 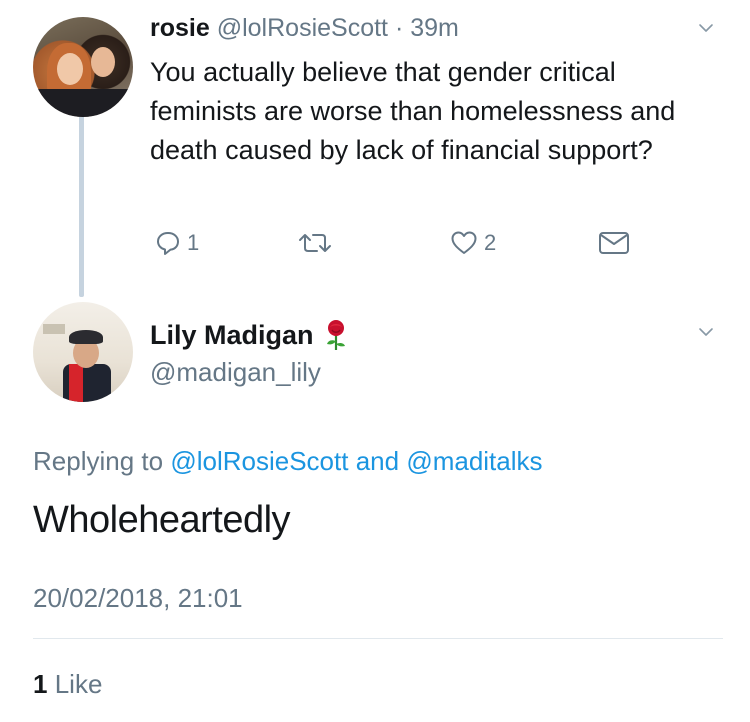 What do you see at coordinates (232, 335) in the screenshot?
I see `display-name: Lily Madigan` at bounding box center [232, 335].